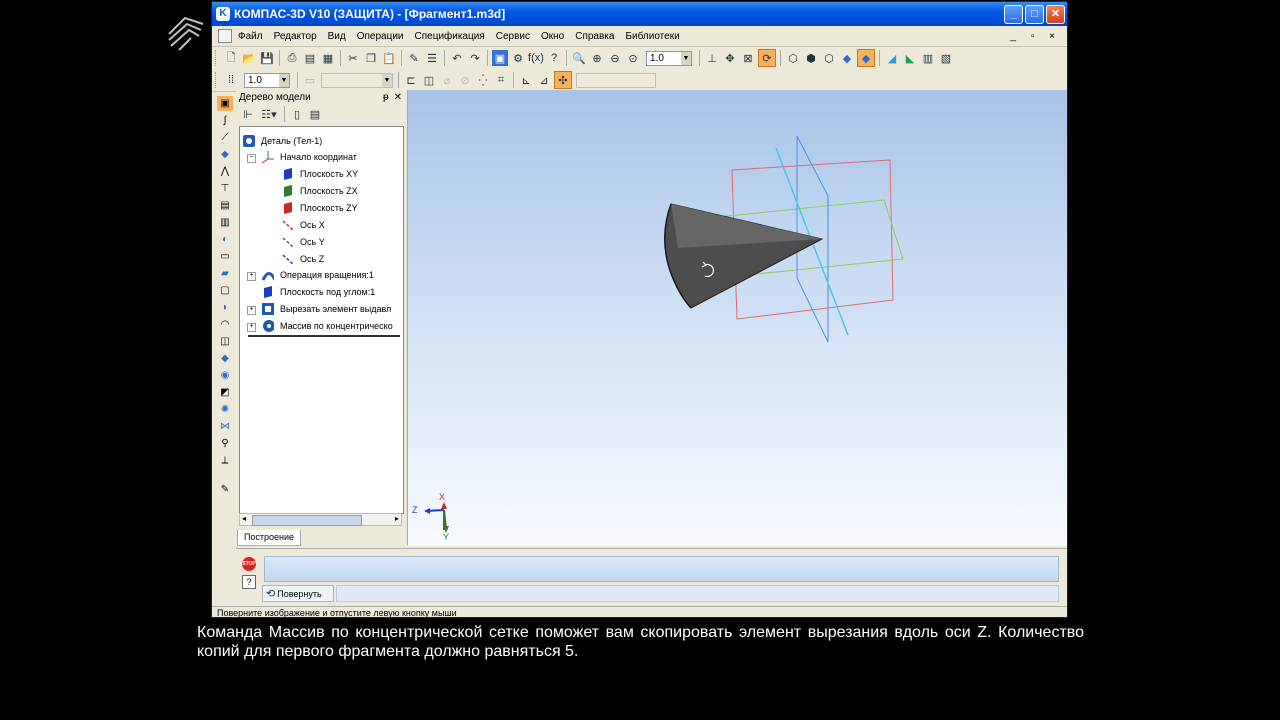 The height and width of the screenshot is (720, 1280). What do you see at coordinates (544, 80) in the screenshot?
I see `ortho-icon: ⊿` at bounding box center [544, 80].